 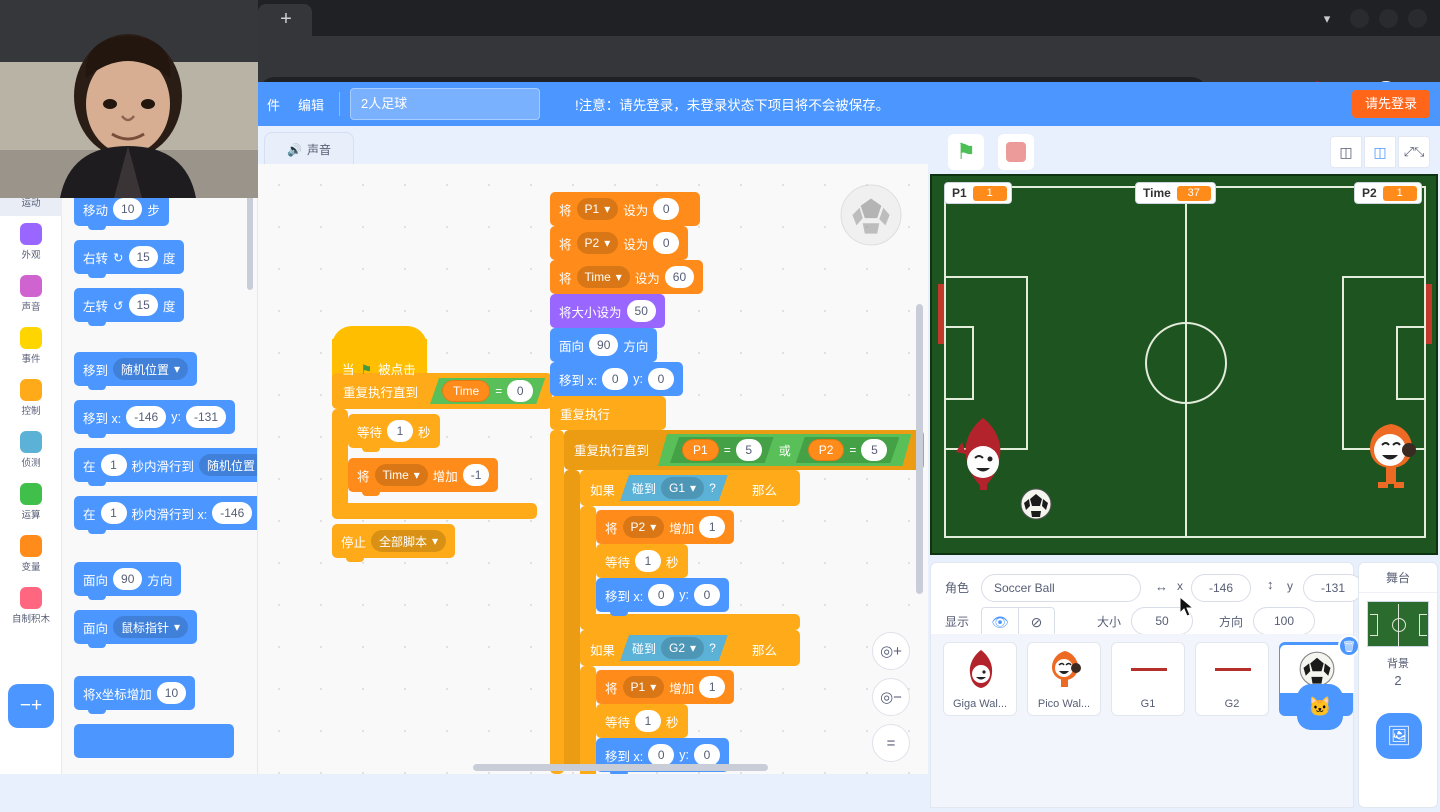 What do you see at coordinates (31, 502) in the screenshot?
I see `category-operators: 运算` at bounding box center [31, 502].